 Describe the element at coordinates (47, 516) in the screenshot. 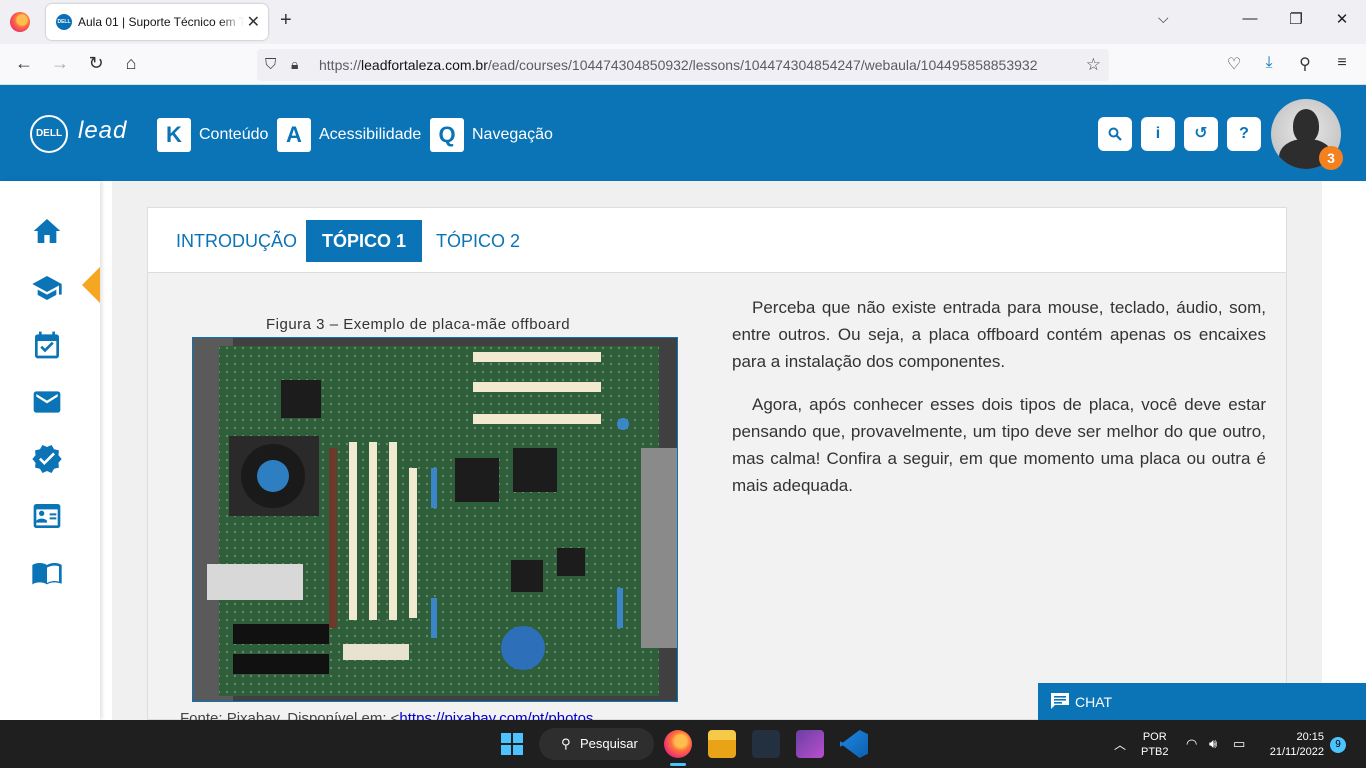

I see `id-card-icon` at that location.